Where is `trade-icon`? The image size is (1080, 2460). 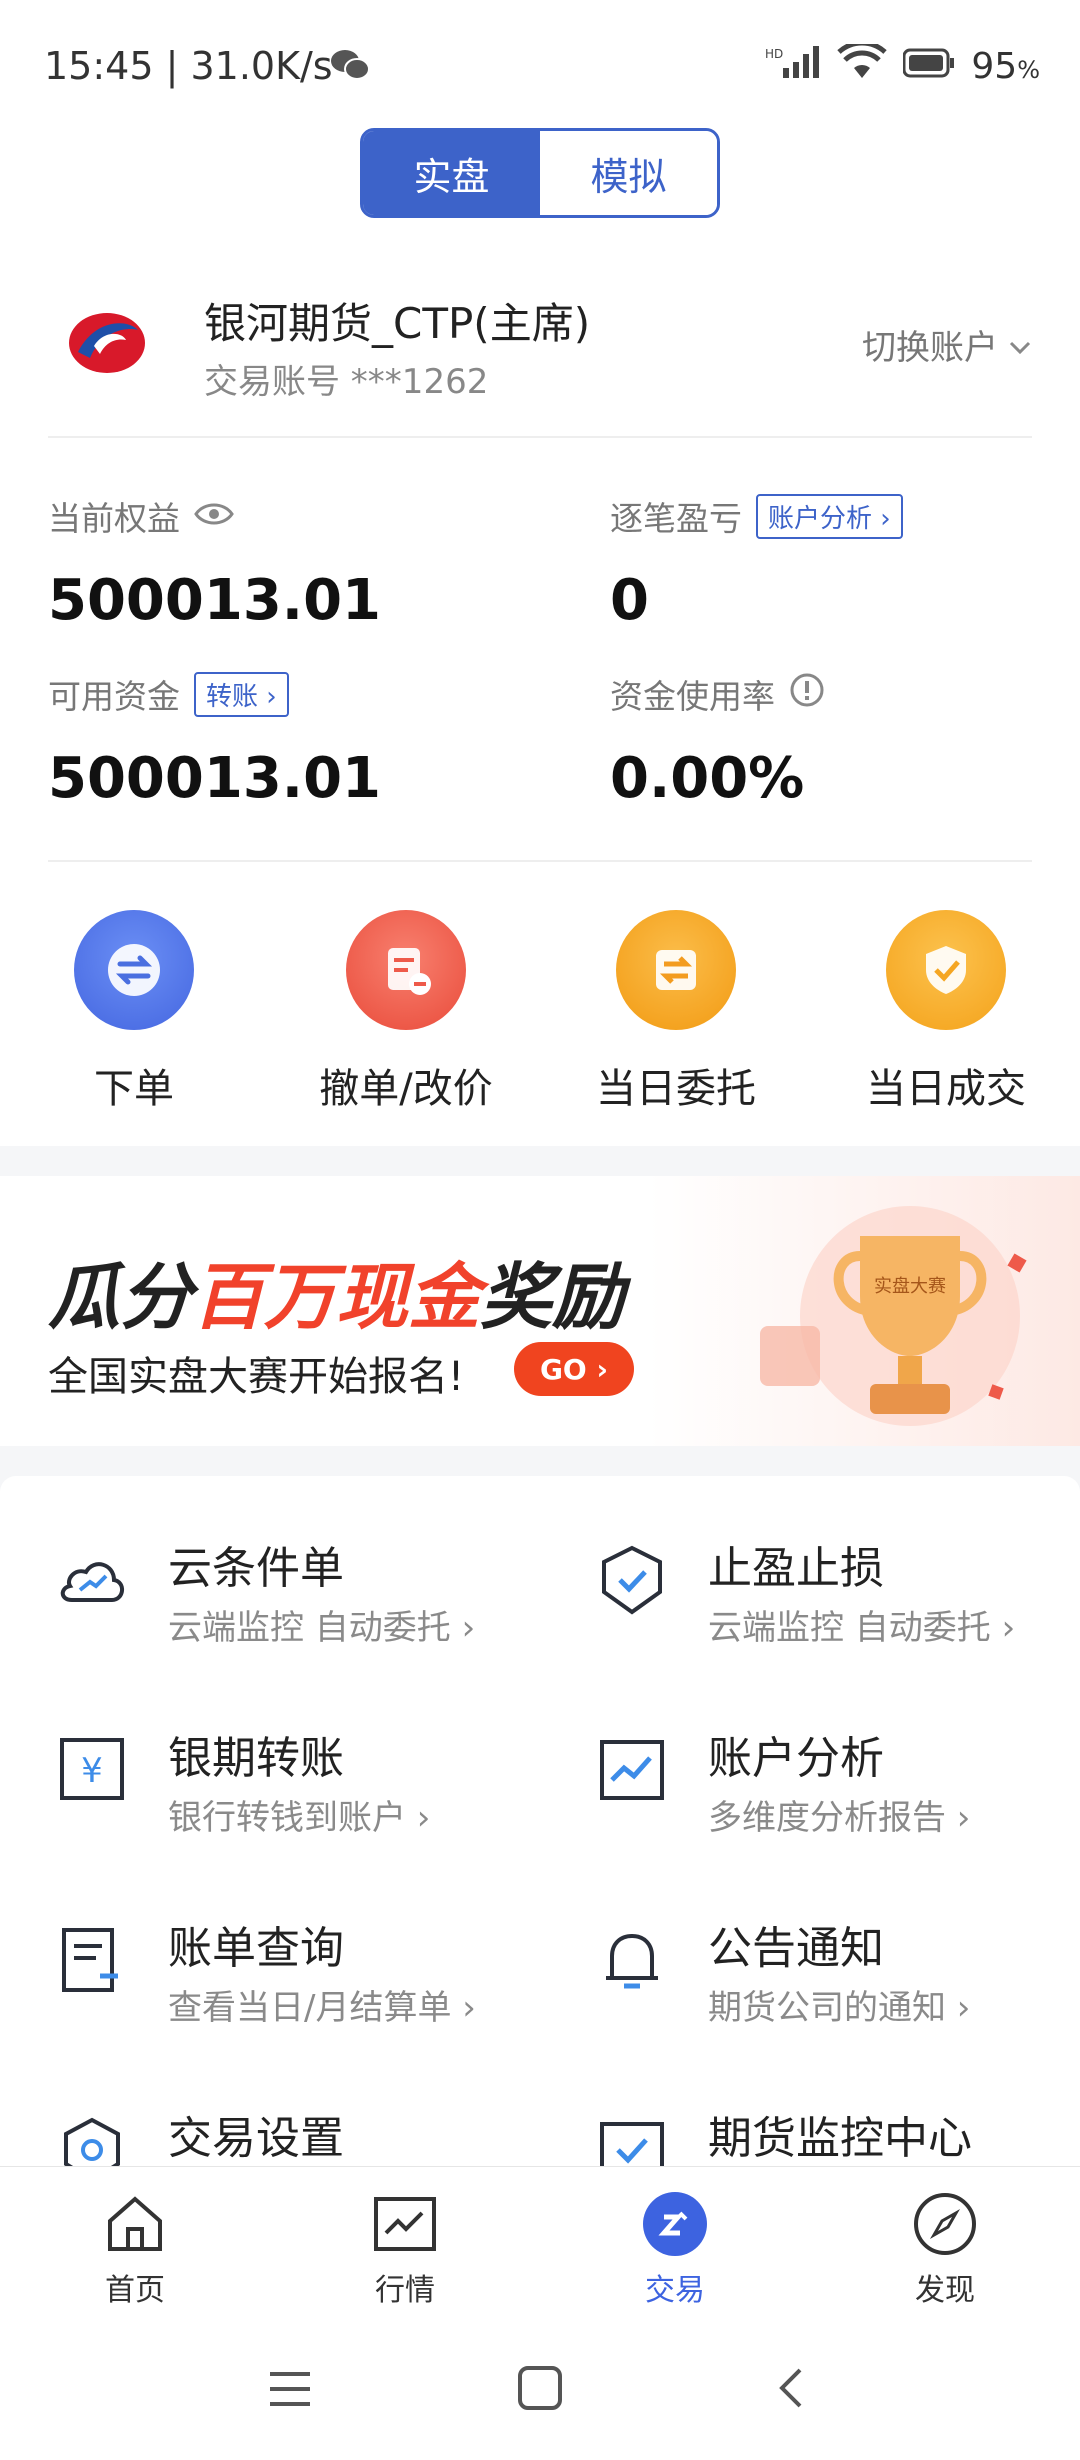 trade-icon is located at coordinates (675, 2224).